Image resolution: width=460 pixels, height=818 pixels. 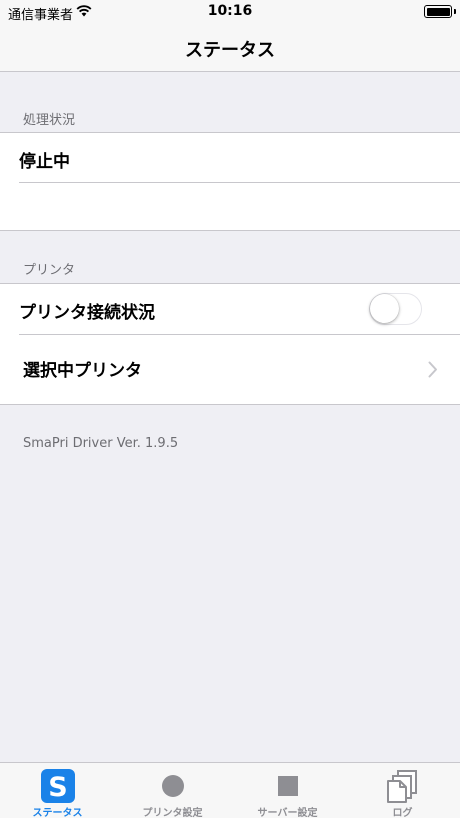 What do you see at coordinates (440, 11) in the screenshot?
I see `battery-icon` at bounding box center [440, 11].